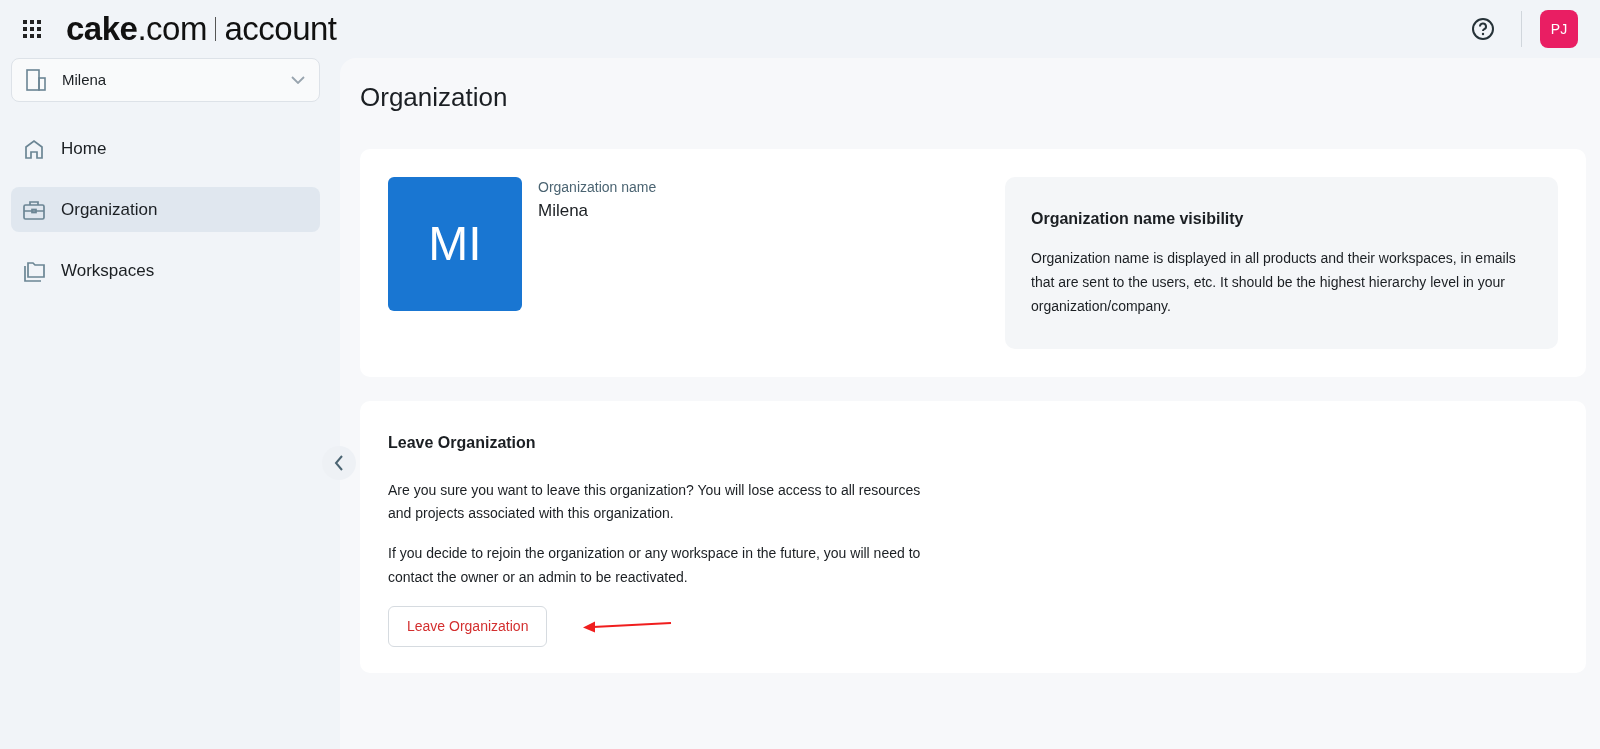 The height and width of the screenshot is (749, 1600). Describe the element at coordinates (165, 148) in the screenshot. I see `nav-item: Home` at that location.